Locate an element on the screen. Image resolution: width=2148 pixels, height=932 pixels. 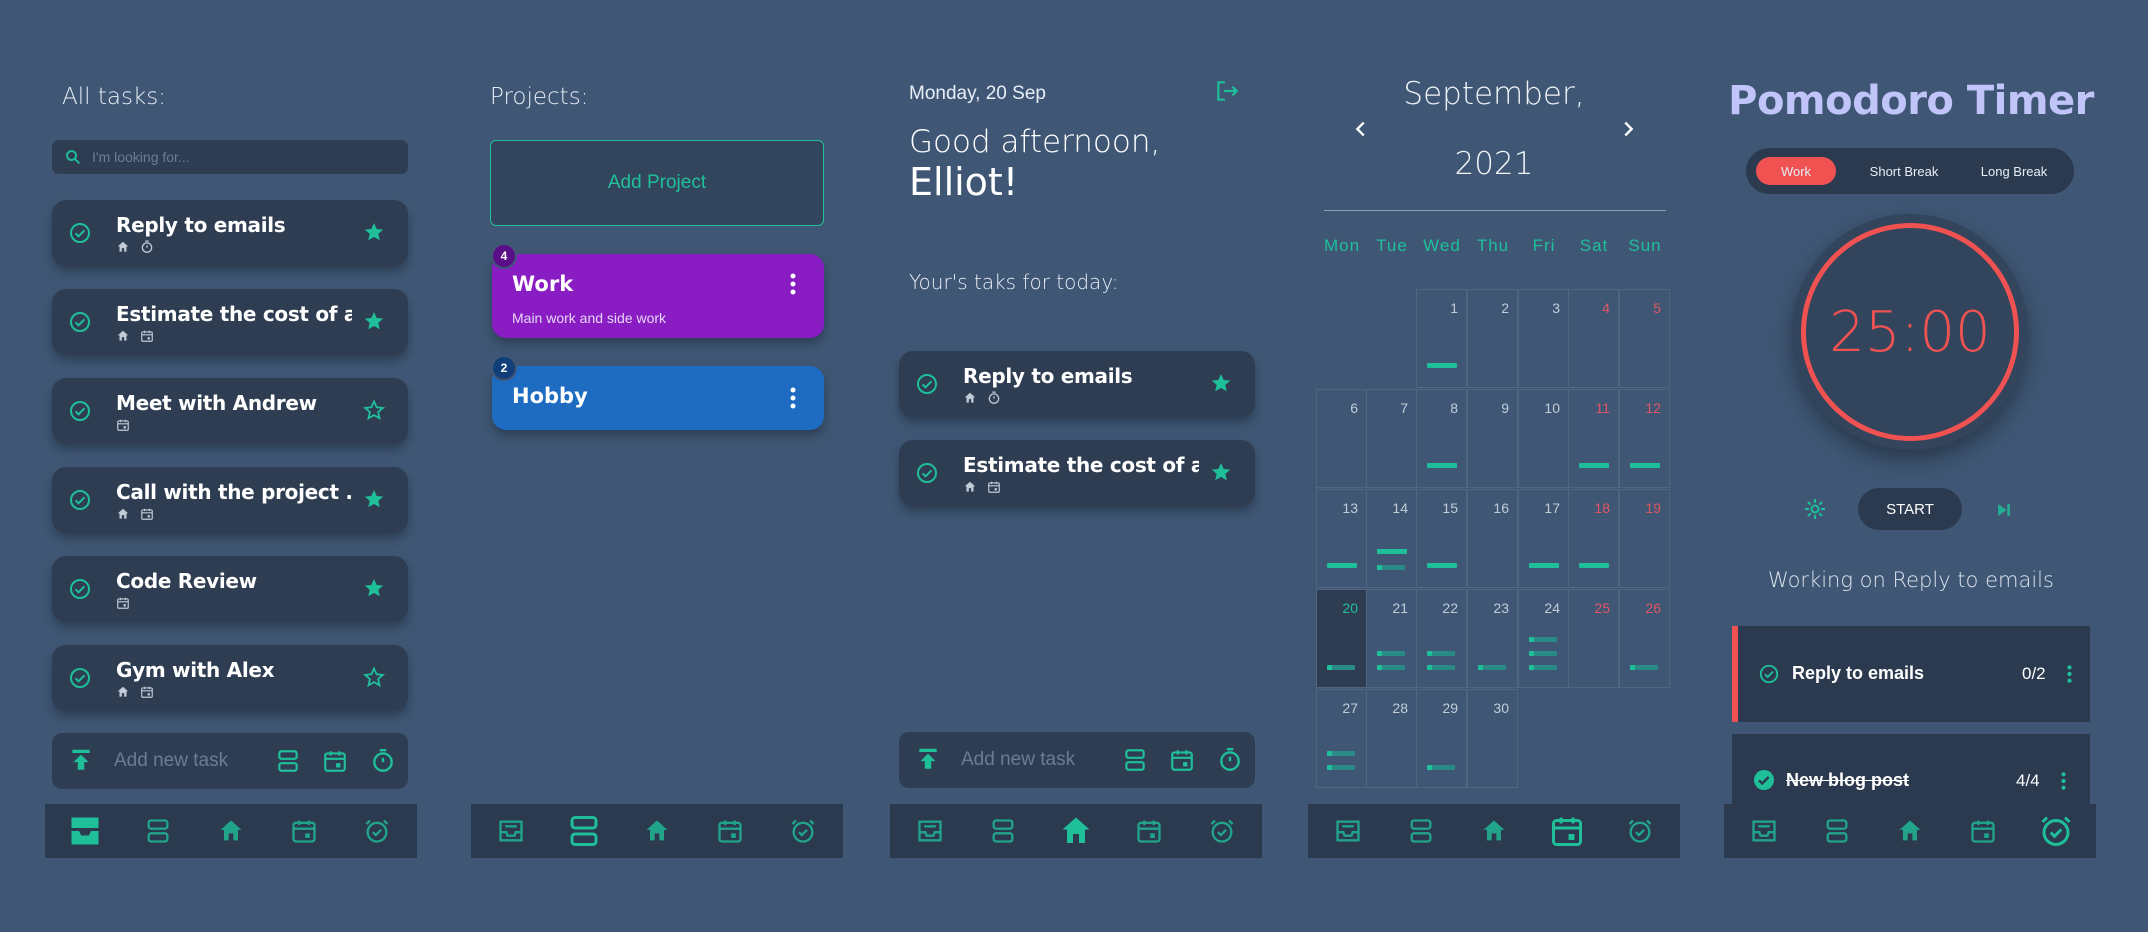
gear-icon is located at coordinates (1815, 509).